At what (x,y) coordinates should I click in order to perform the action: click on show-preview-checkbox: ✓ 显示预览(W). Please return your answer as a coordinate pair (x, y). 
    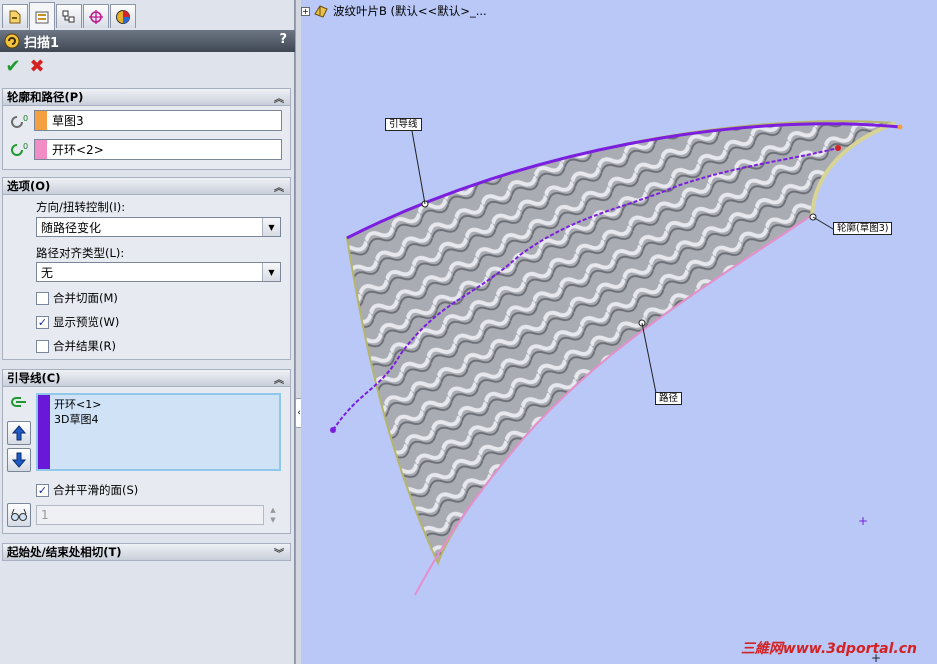
    Looking at the image, I should click on (77, 322).